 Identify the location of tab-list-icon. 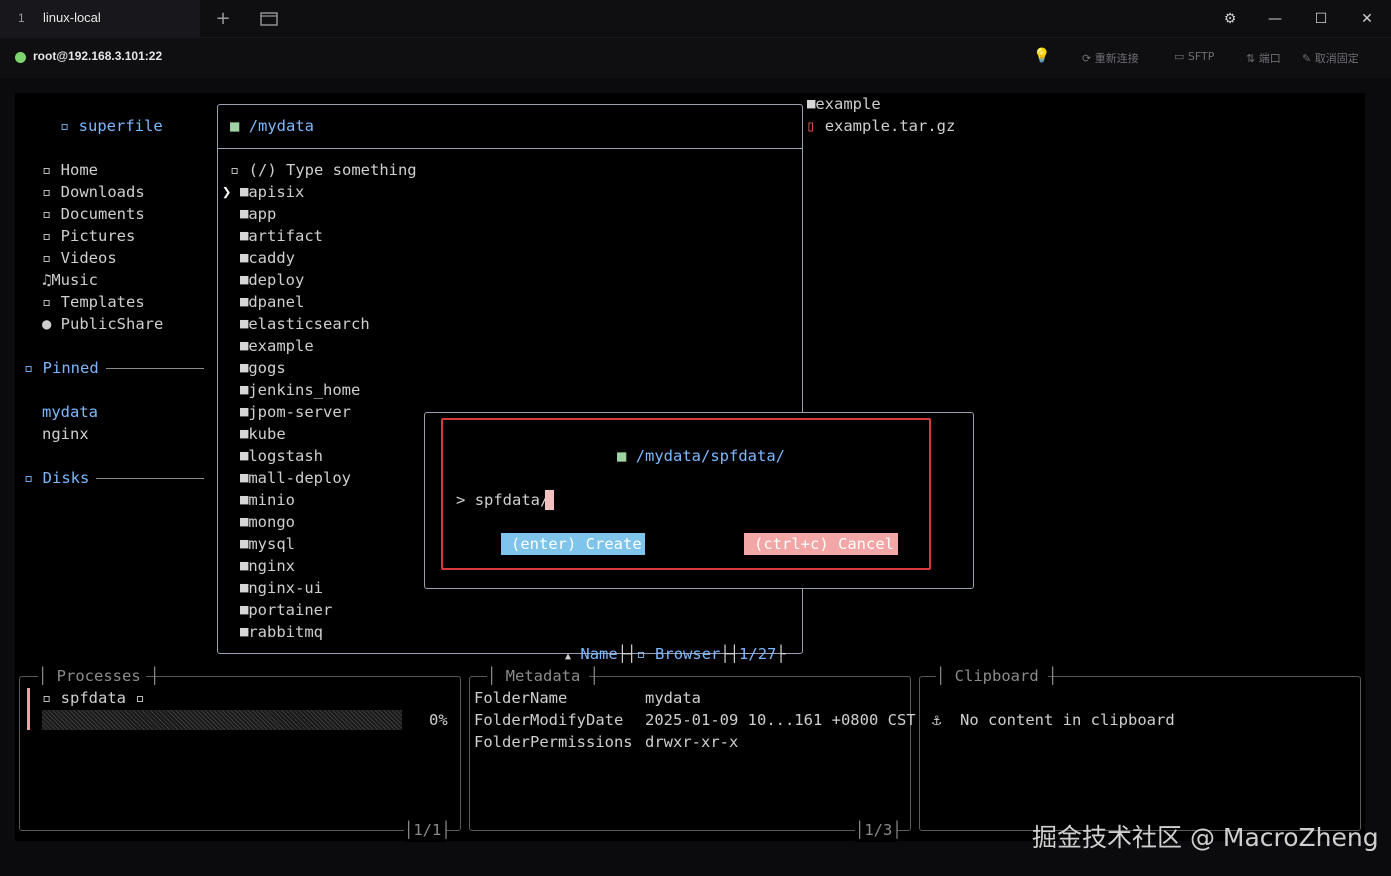
(269, 19).